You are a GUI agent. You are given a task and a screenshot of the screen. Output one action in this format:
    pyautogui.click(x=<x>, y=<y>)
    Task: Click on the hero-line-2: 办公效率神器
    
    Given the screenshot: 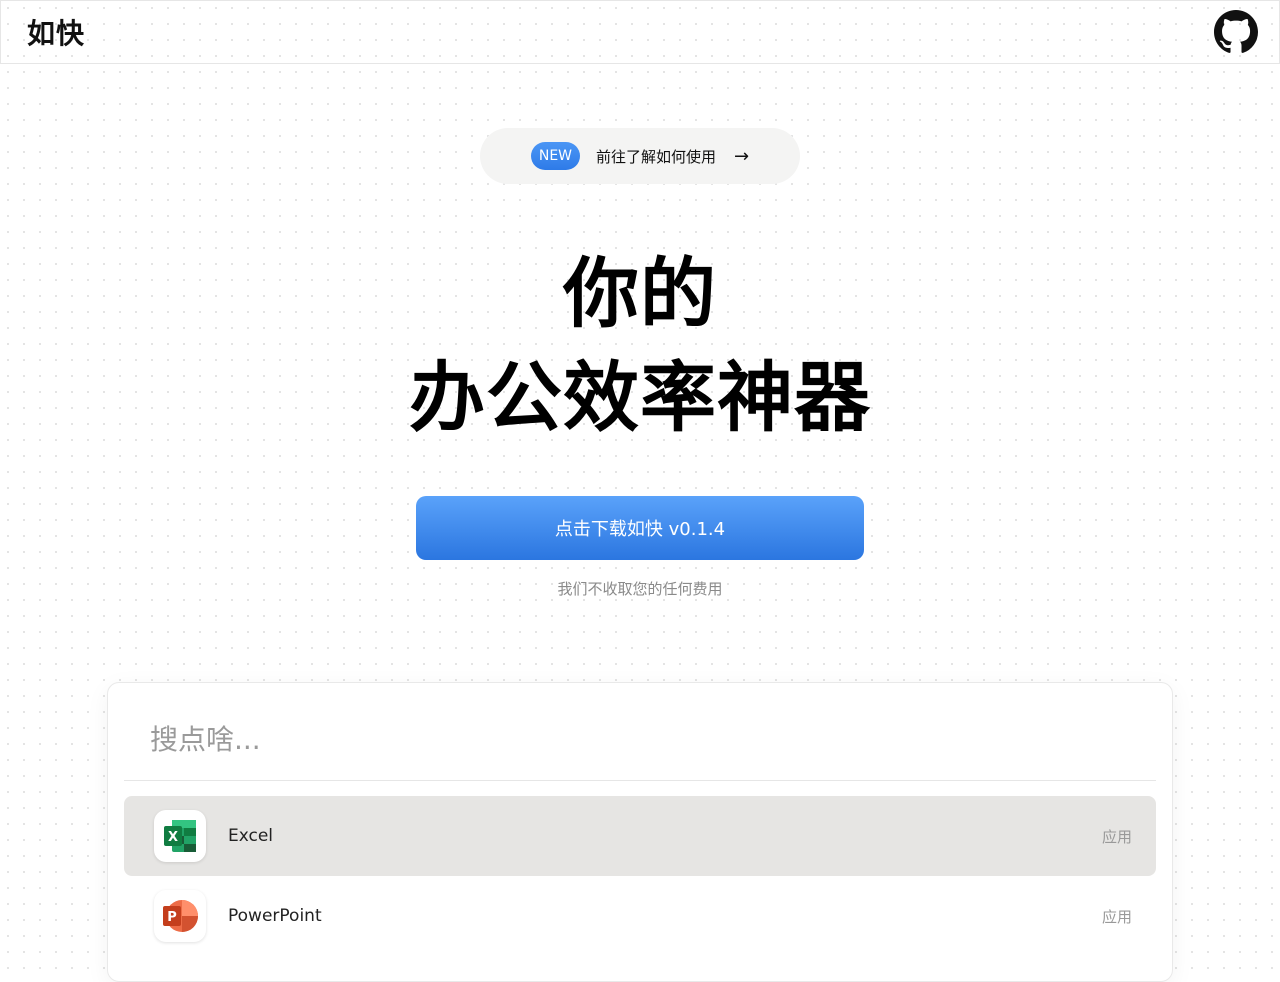 What is the action you would take?
    pyautogui.click(x=640, y=397)
    